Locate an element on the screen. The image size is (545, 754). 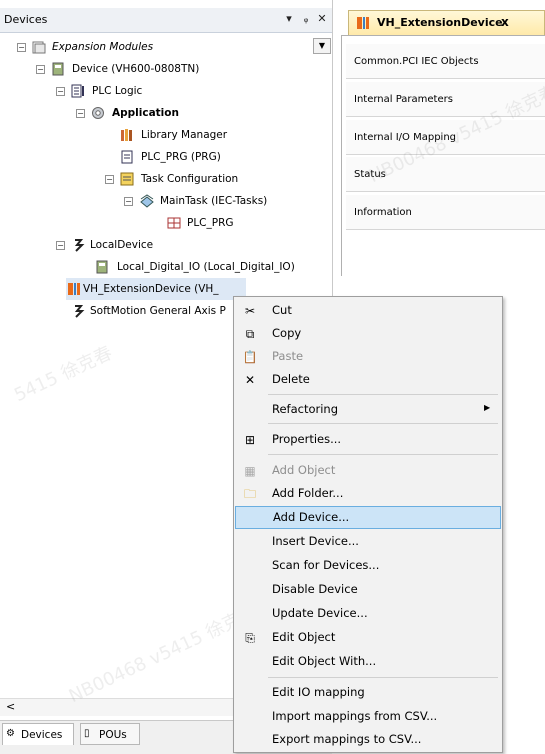
tab-devices: ⚙ Devices is located at coordinates (38, 734).